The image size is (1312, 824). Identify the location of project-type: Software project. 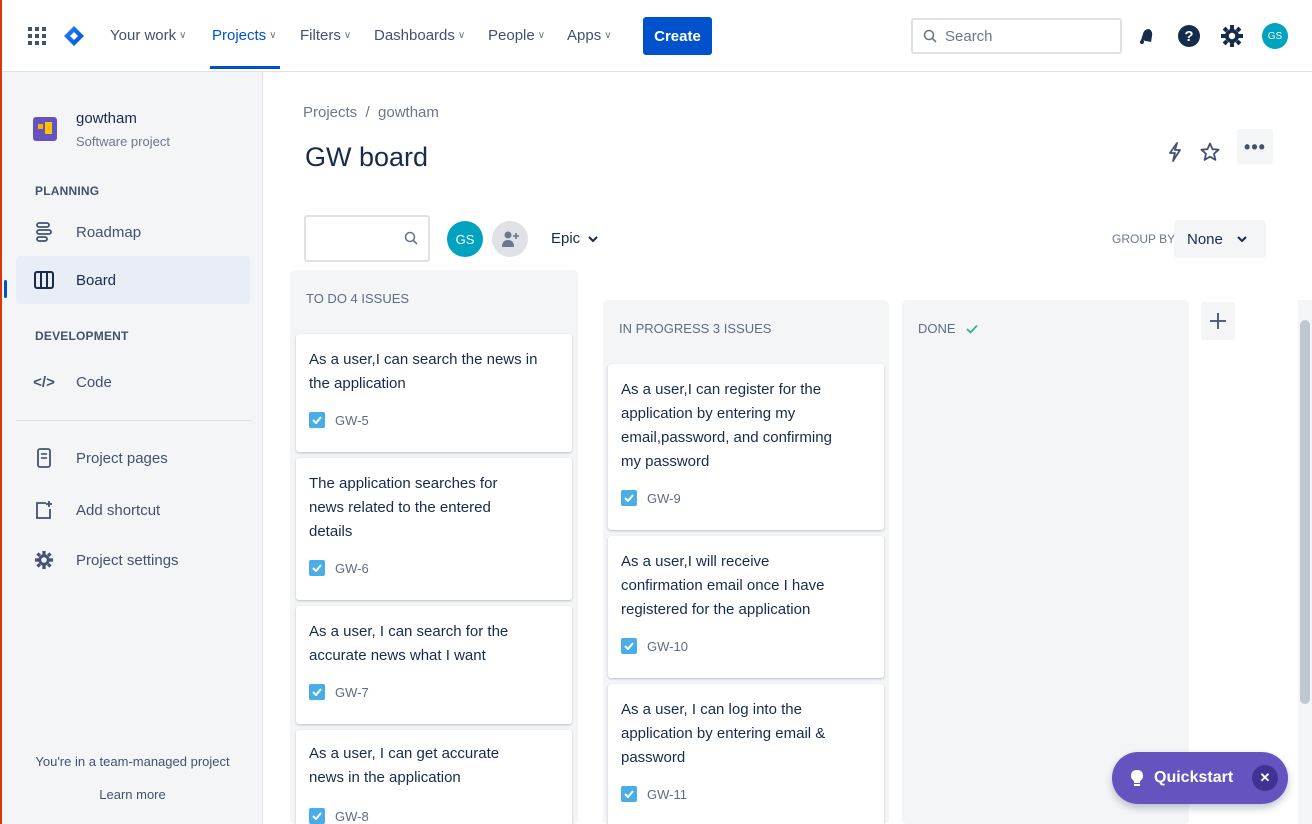
(123, 141).